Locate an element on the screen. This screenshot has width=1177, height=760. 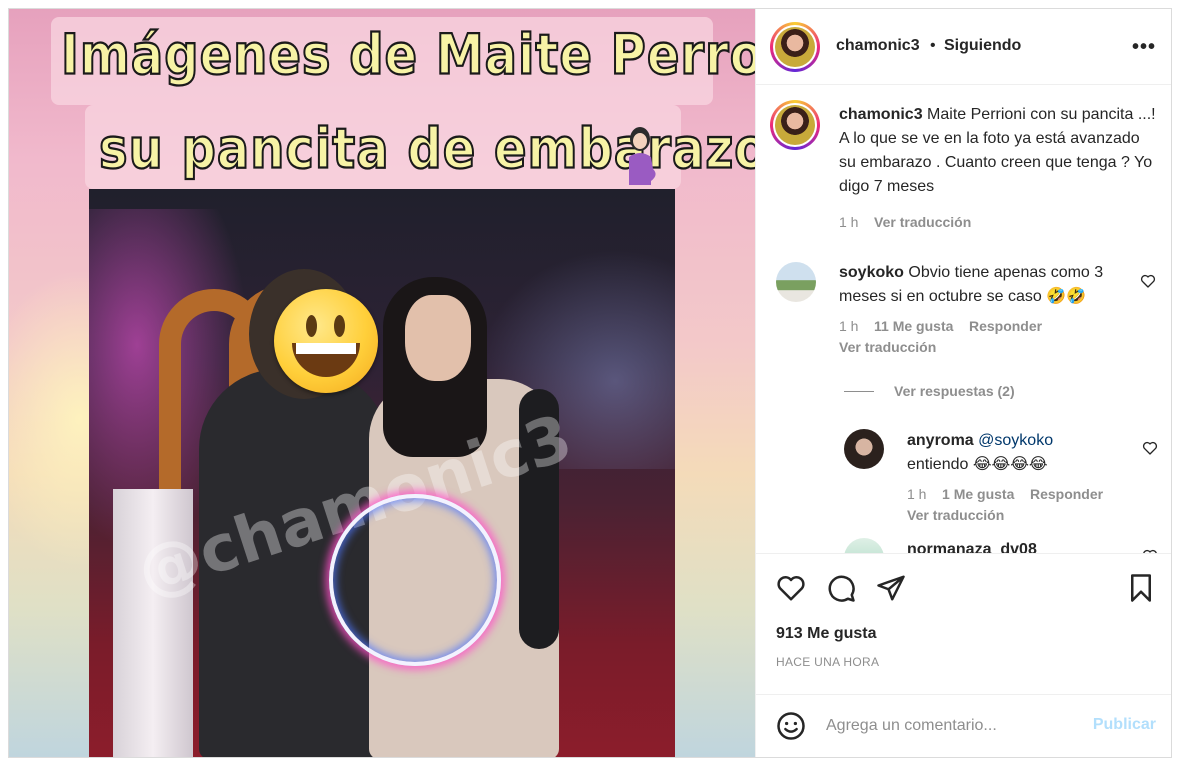
comment-time: 1 h is located at coordinates (848, 326).